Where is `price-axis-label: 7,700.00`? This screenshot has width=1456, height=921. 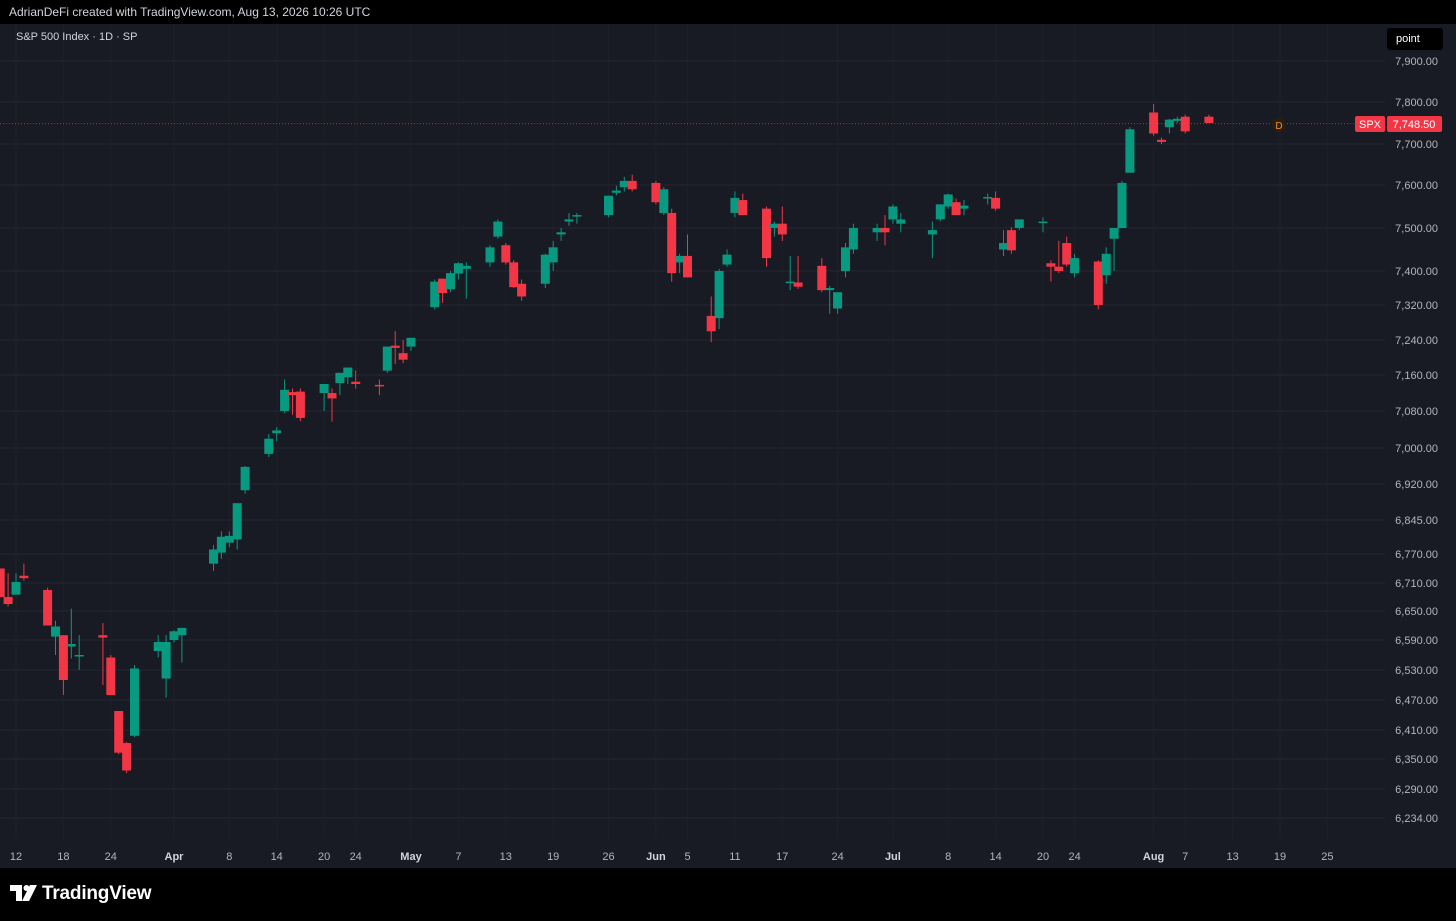 price-axis-label: 7,700.00 is located at coordinates (1416, 145).